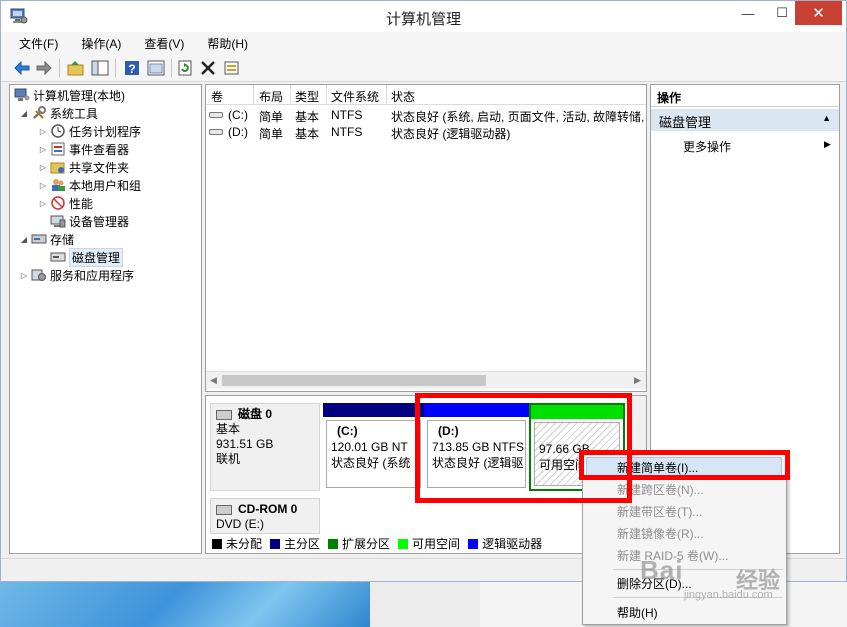 The width and height of the screenshot is (847, 627). Describe the element at coordinates (58, 221) in the screenshot. I see `device-manager-icon` at that location.